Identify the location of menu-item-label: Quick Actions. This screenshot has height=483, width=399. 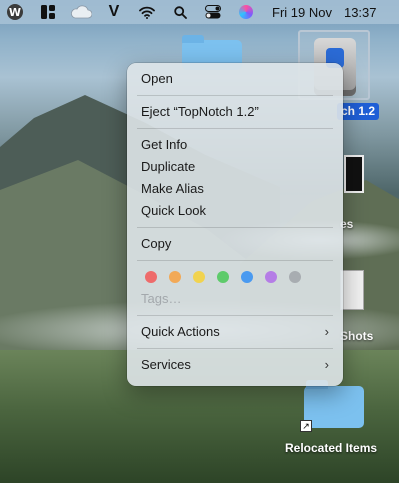
(180, 331).